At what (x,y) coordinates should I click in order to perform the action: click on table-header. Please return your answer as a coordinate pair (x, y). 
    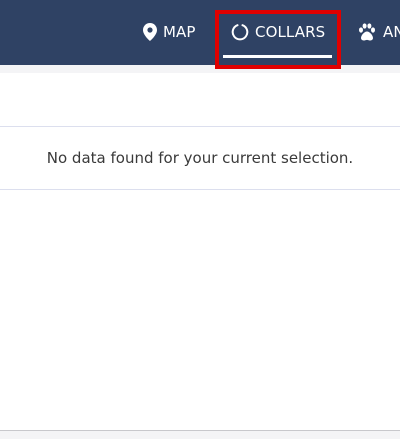
    Looking at the image, I should click on (200, 100).